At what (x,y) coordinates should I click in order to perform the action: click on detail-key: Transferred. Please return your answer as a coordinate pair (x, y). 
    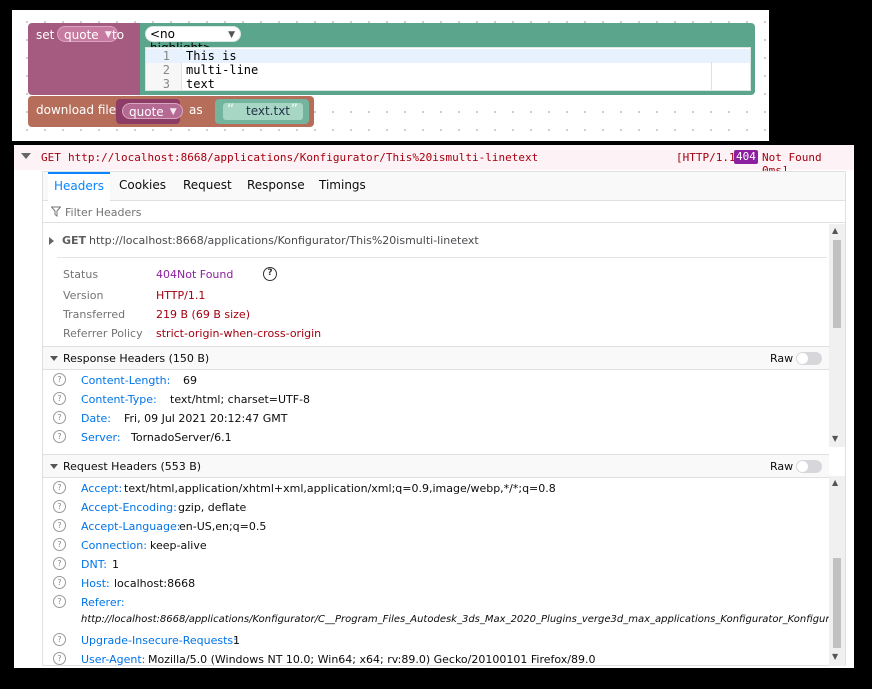
    Looking at the image, I should click on (94, 314).